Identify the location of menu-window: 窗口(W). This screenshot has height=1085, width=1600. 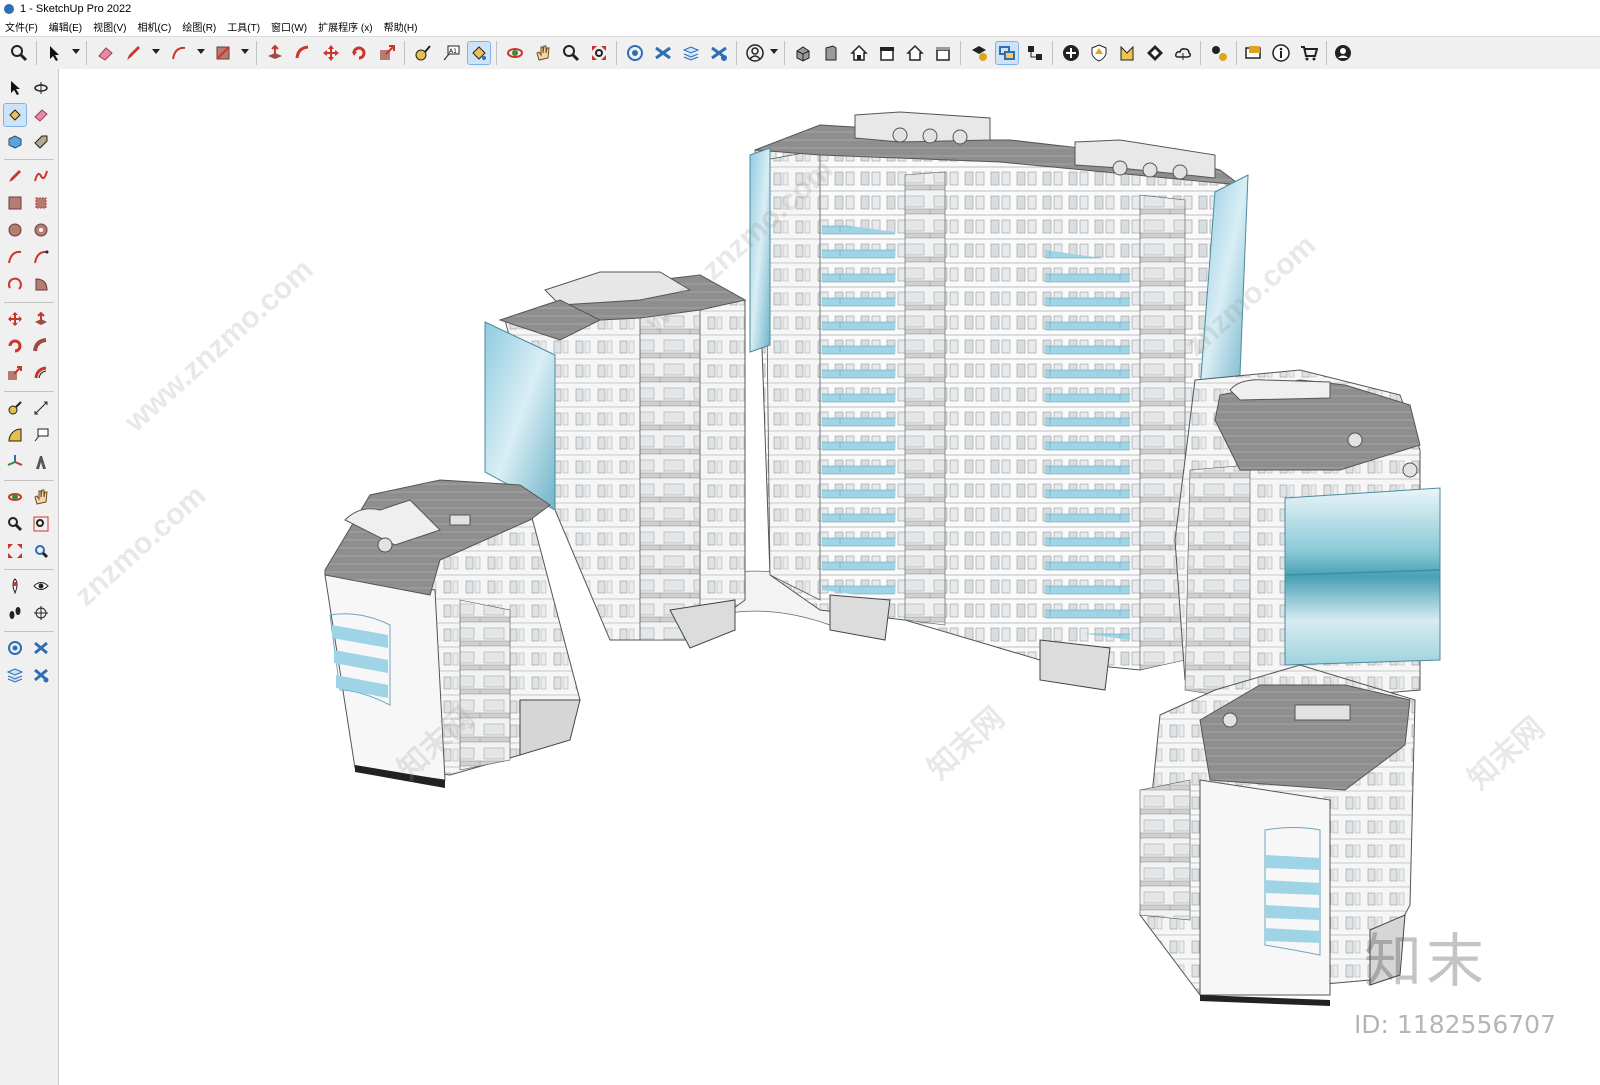
(289, 26).